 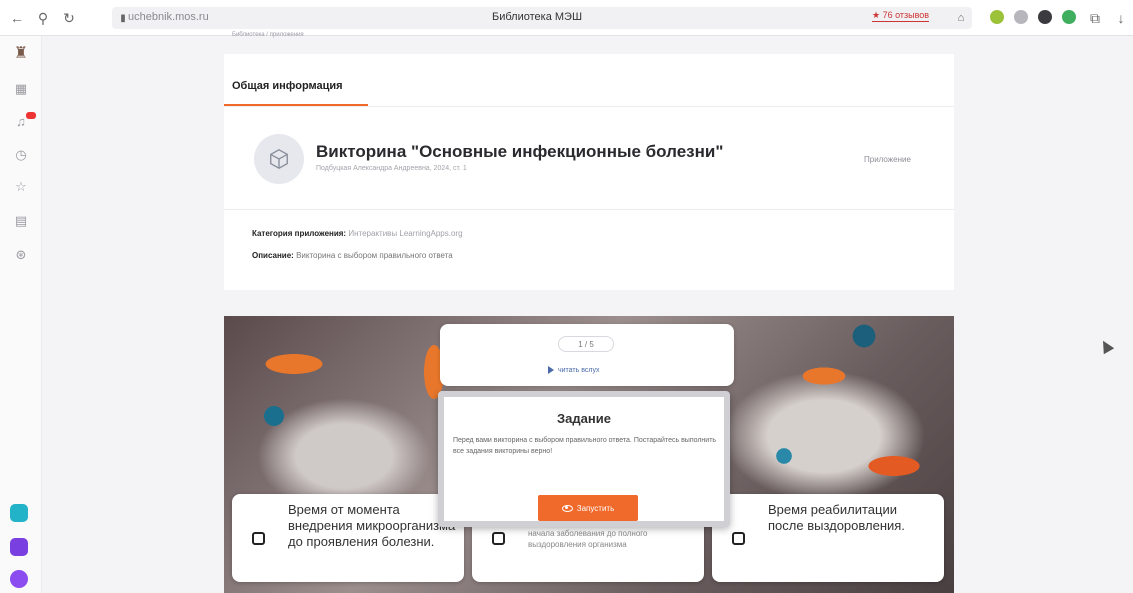 What do you see at coordinates (287, 86) in the screenshot?
I see `tab-general-info: Общая информация` at bounding box center [287, 86].